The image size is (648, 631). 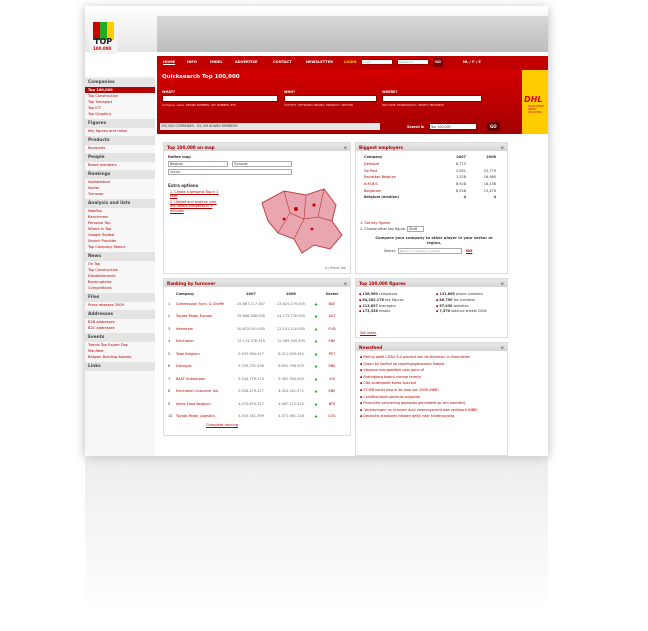 What do you see at coordinates (301, 223) in the screenshot?
I see `belgium-map` at bounding box center [301, 223].